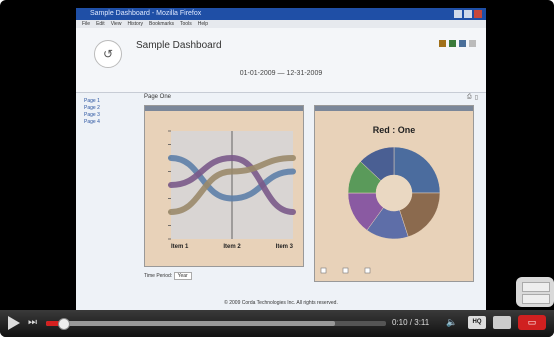  What do you see at coordinates (135, 24) in the screenshot?
I see `menu-history: History` at bounding box center [135, 24].